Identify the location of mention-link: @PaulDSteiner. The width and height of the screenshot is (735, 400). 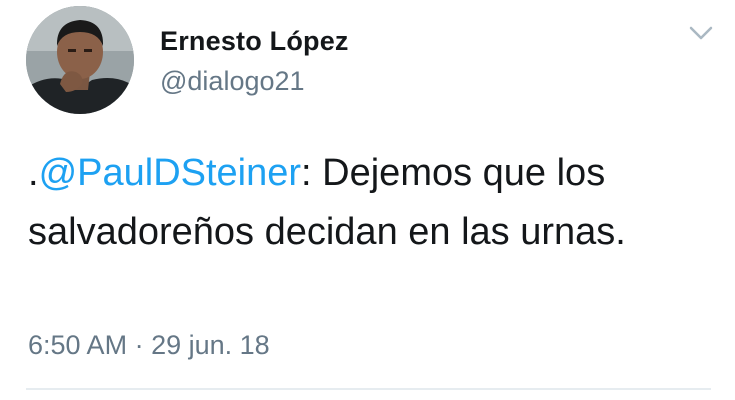
(170, 173).